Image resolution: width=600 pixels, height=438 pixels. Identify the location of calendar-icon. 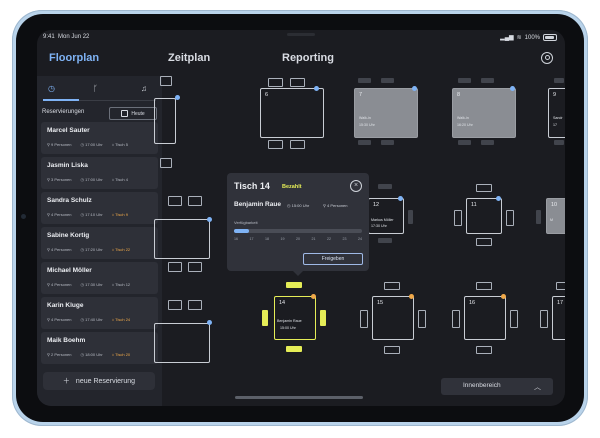
(125, 113).